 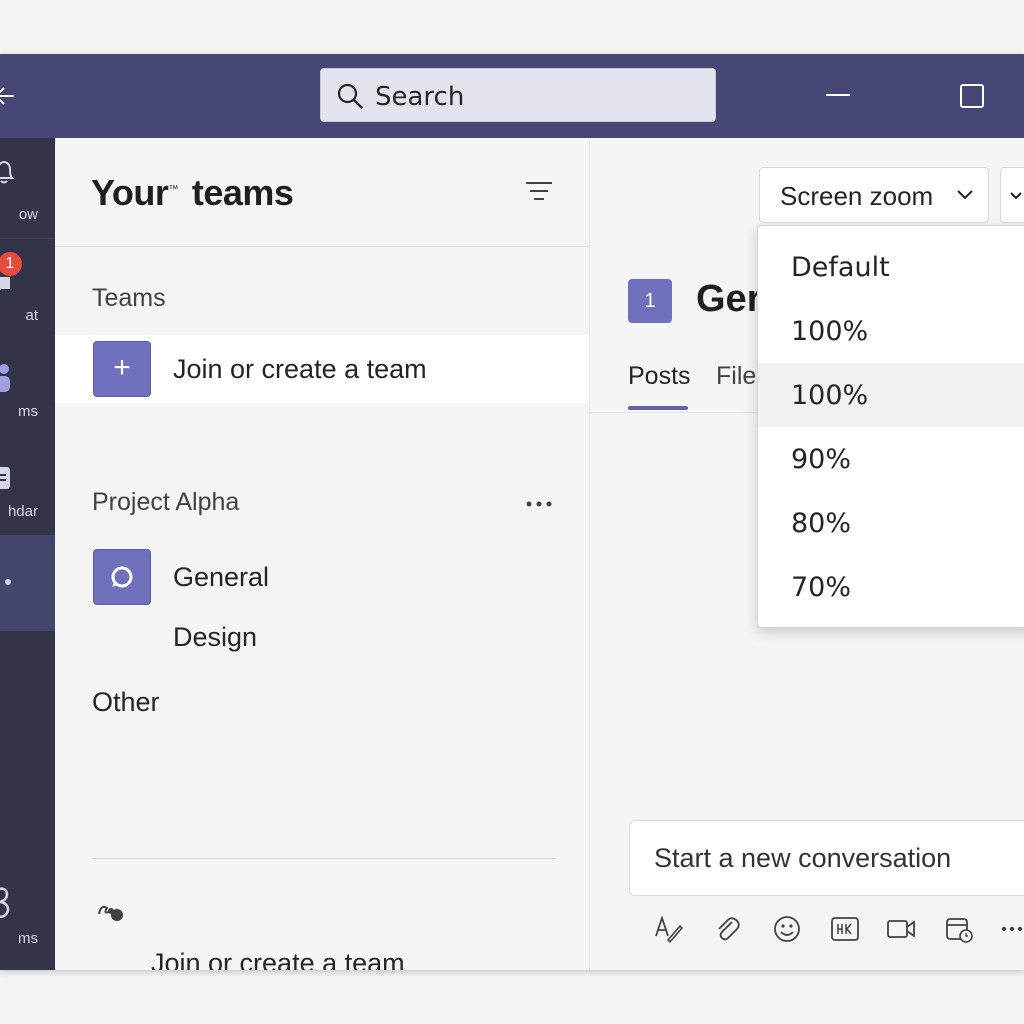 What do you see at coordinates (972, 96) in the screenshot?
I see `maximize-icon` at bounding box center [972, 96].